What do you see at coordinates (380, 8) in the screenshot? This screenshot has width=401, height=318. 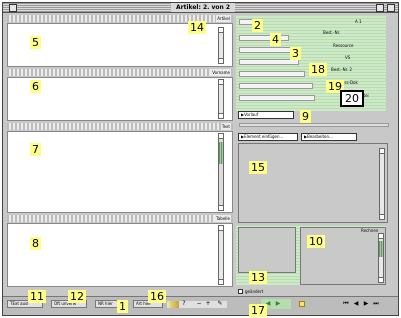 I see `zoom-box-icon` at bounding box center [380, 8].